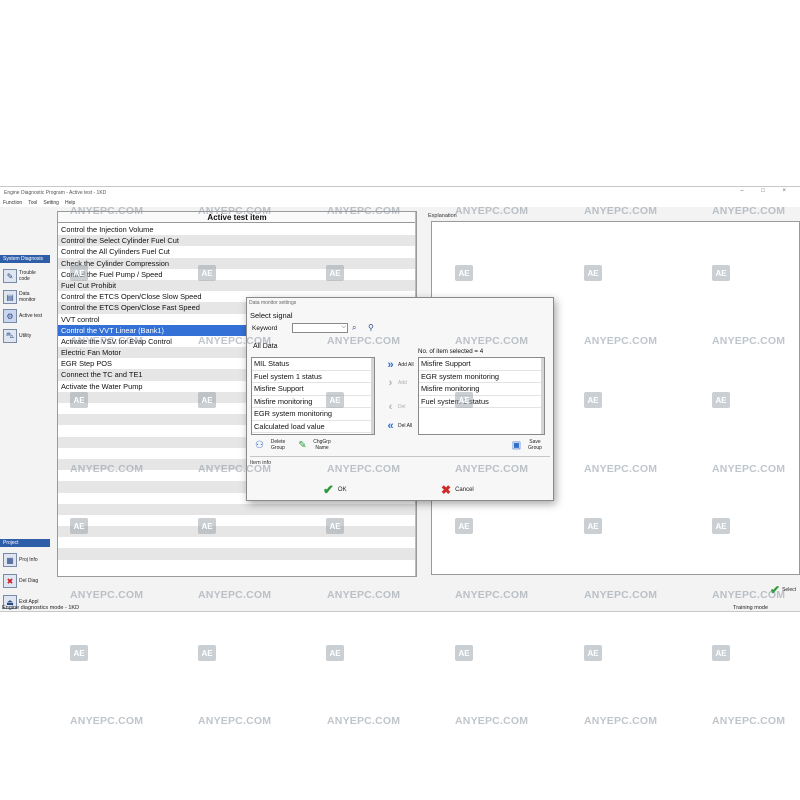 The height and width of the screenshot is (800, 800). Describe the element at coordinates (51, 203) in the screenshot. I see `menu-setting: Setting` at that location.